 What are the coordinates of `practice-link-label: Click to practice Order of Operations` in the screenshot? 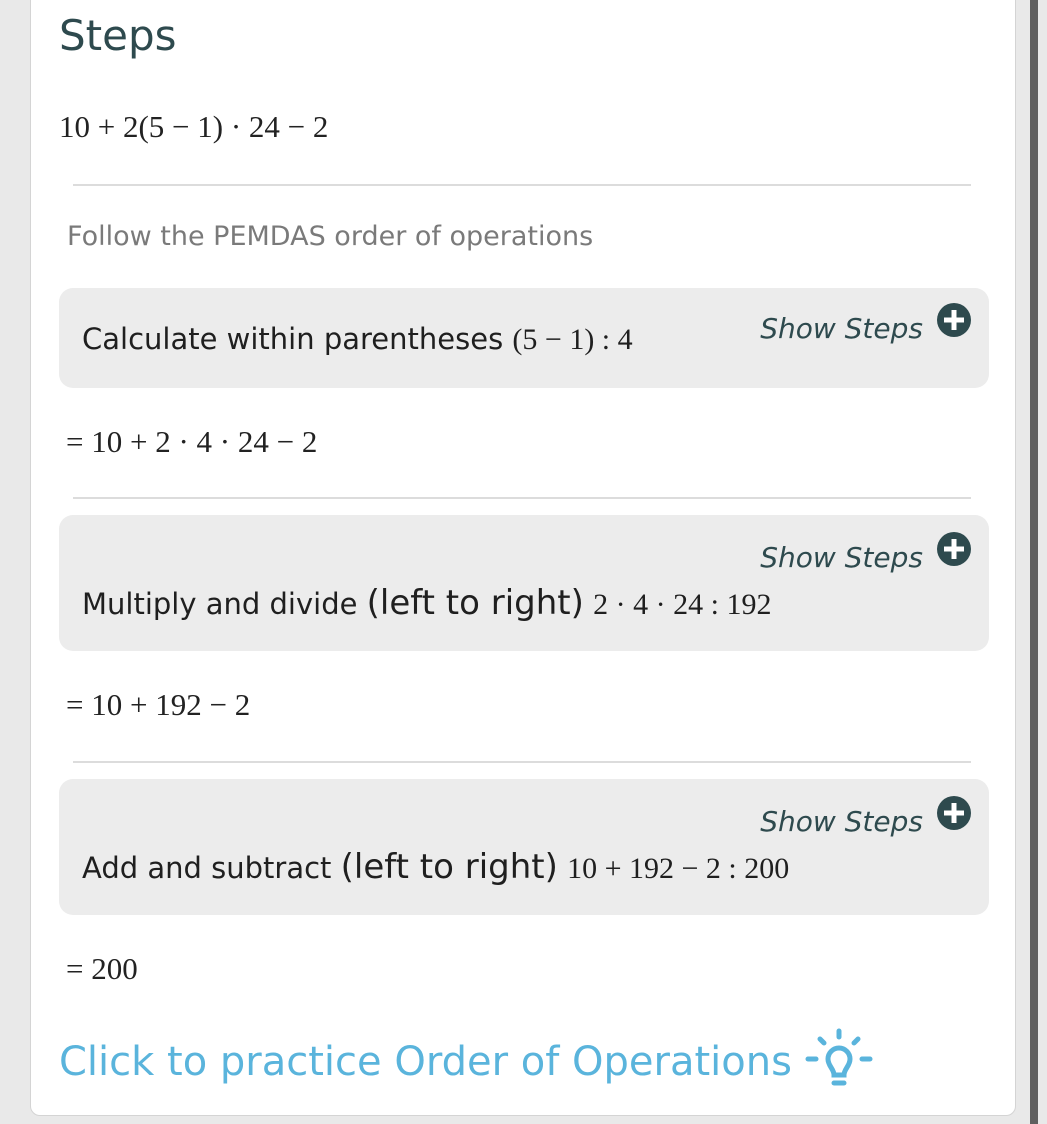 It's located at (425, 1062).